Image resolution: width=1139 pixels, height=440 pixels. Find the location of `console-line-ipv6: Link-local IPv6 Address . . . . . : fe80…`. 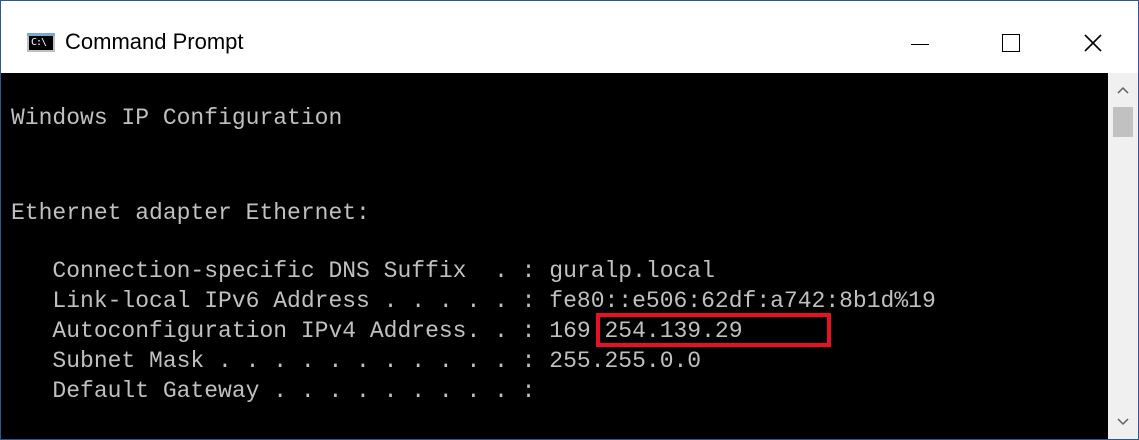

console-line-ipv6: Link-local IPv6 Address . . . . . : fe80… is located at coordinates (473, 301).